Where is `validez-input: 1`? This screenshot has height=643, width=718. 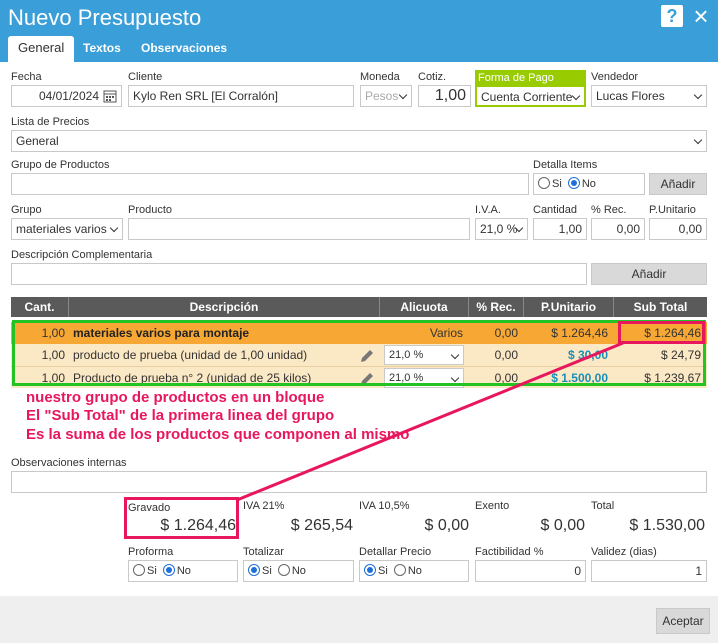
validez-input: 1 is located at coordinates (649, 571).